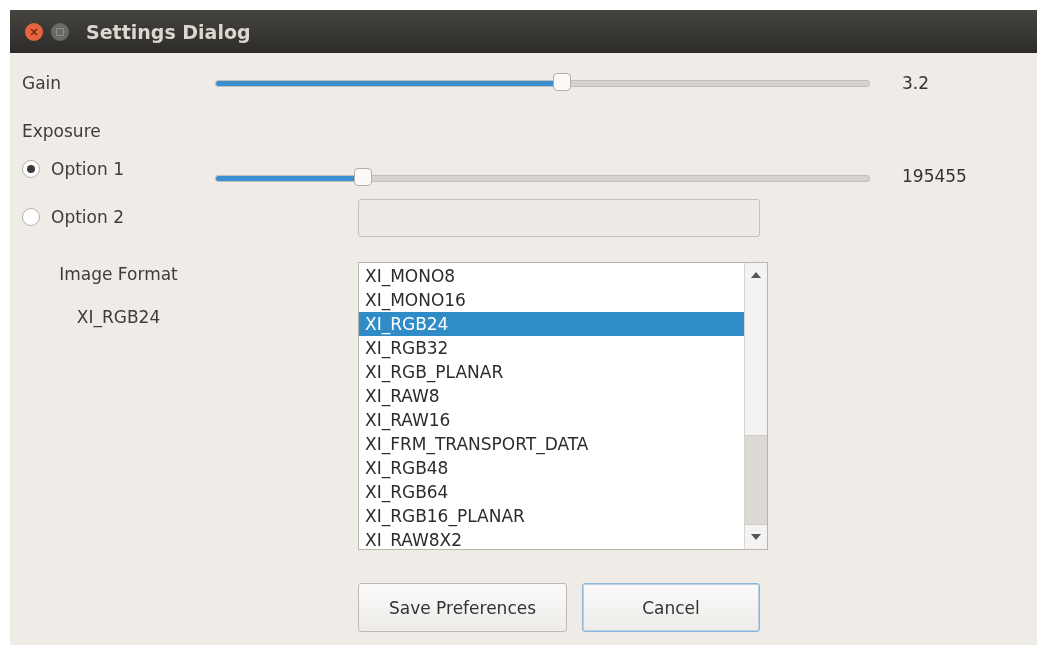  Describe the element at coordinates (42, 83) in the screenshot. I see `gain-label: Gain` at that location.